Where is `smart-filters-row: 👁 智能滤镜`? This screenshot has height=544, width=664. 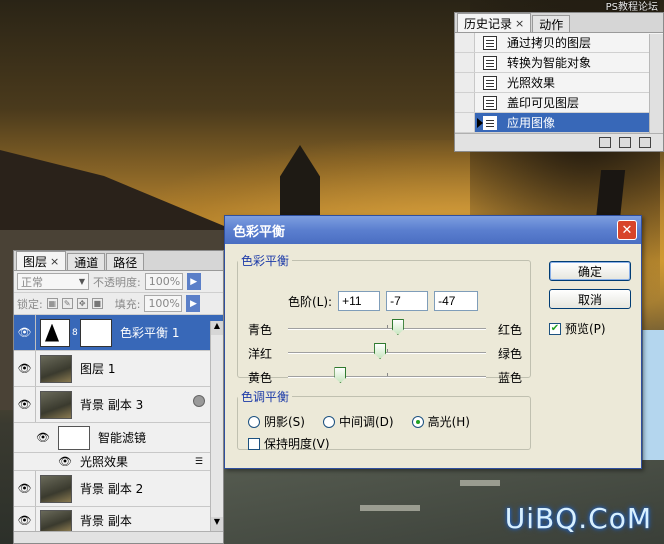 smart-filters-row: 👁 智能滤镜 is located at coordinates (118, 438).